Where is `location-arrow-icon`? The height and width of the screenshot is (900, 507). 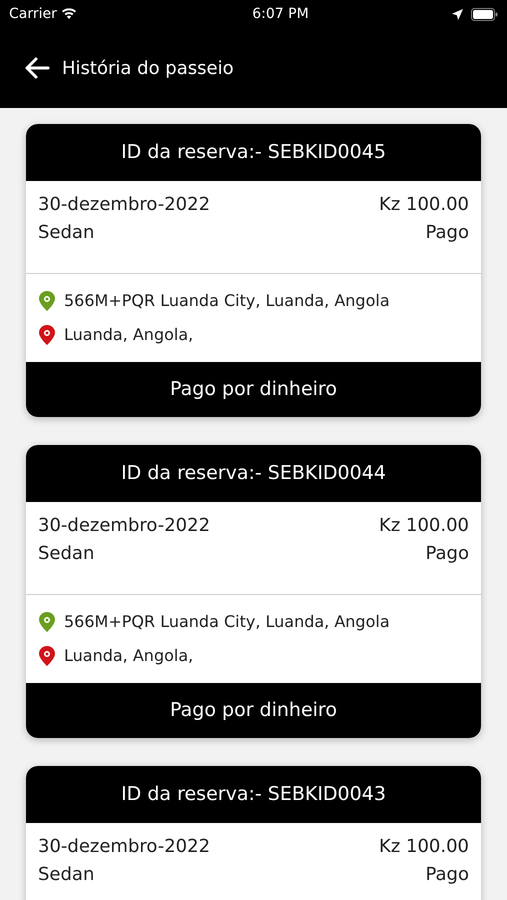 location-arrow-icon is located at coordinates (457, 14).